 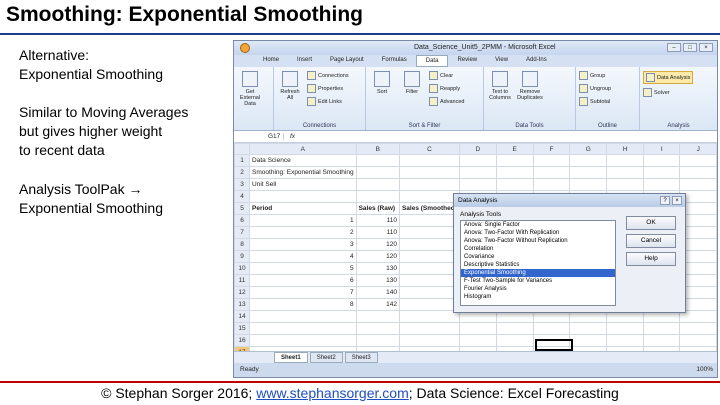 I want to click on row-header: 9, so click(x=242, y=256).